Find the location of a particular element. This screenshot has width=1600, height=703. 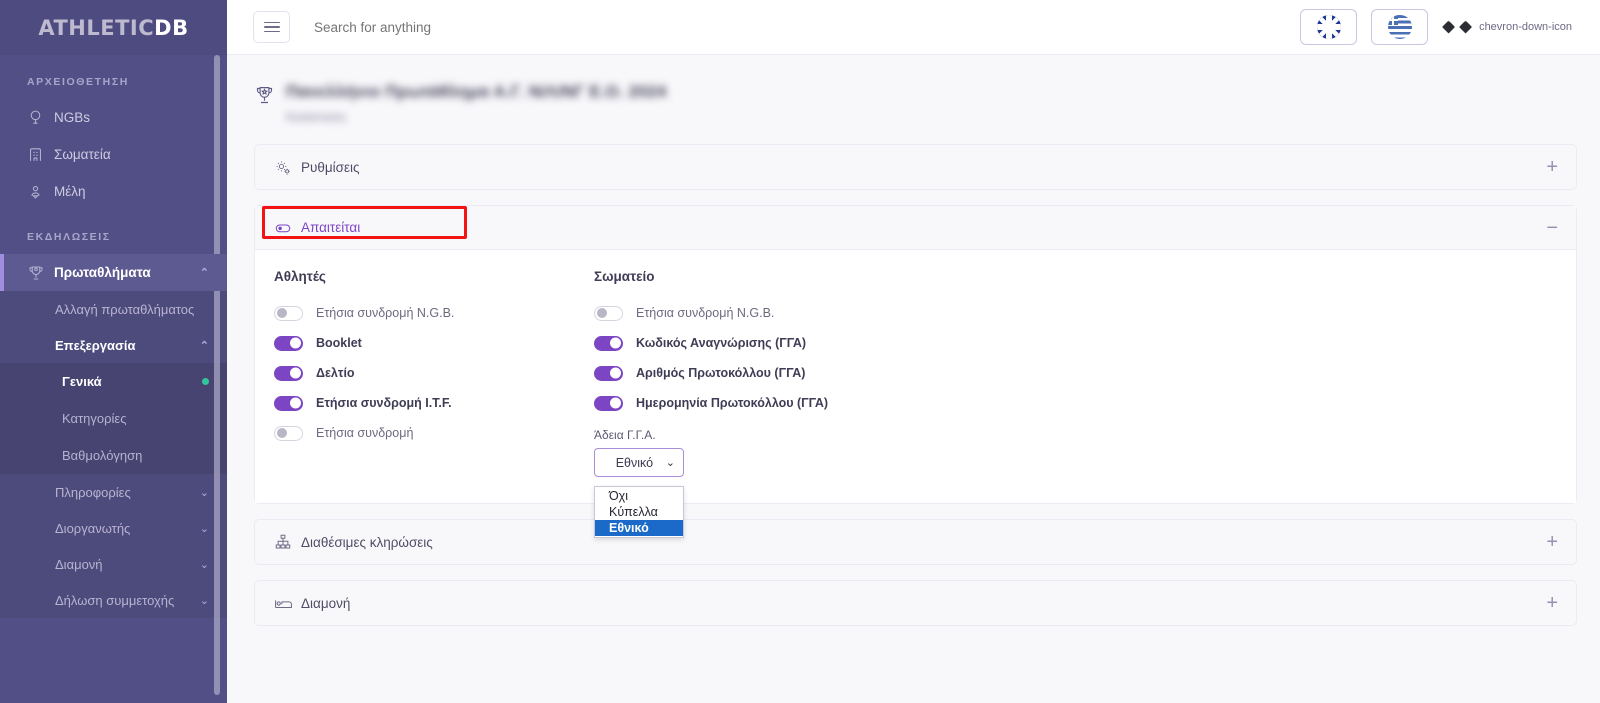

chevron-up-icon: ⌃ is located at coordinates (204, 273).